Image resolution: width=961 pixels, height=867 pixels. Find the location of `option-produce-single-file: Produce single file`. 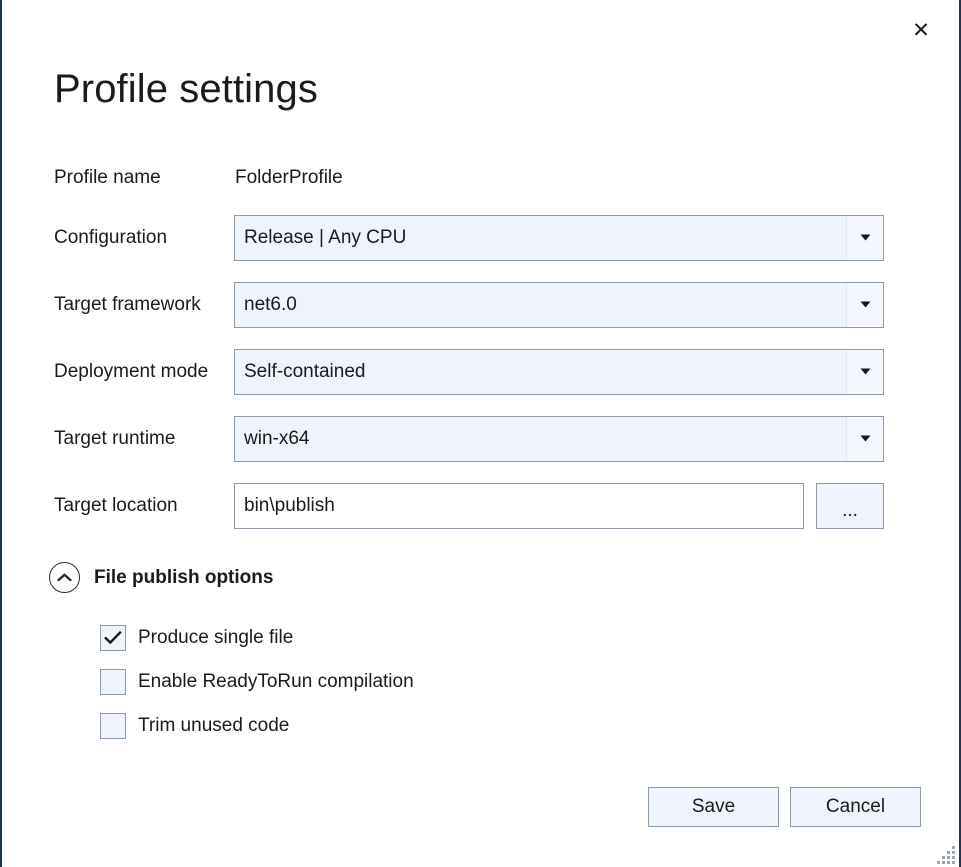

option-produce-single-file: Produce single file is located at coordinates (257, 638).